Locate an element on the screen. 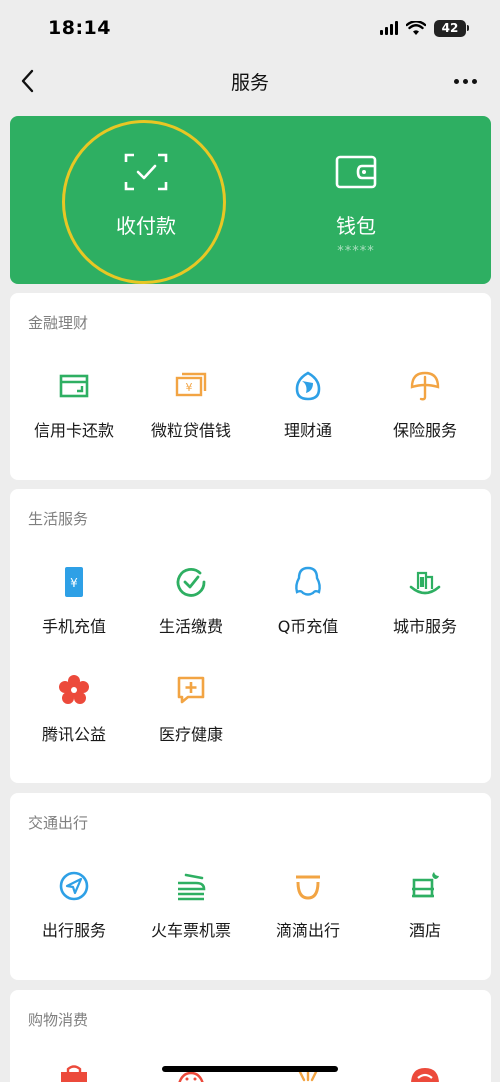  mobile-phone-icon: ¥ is located at coordinates (74, 582).